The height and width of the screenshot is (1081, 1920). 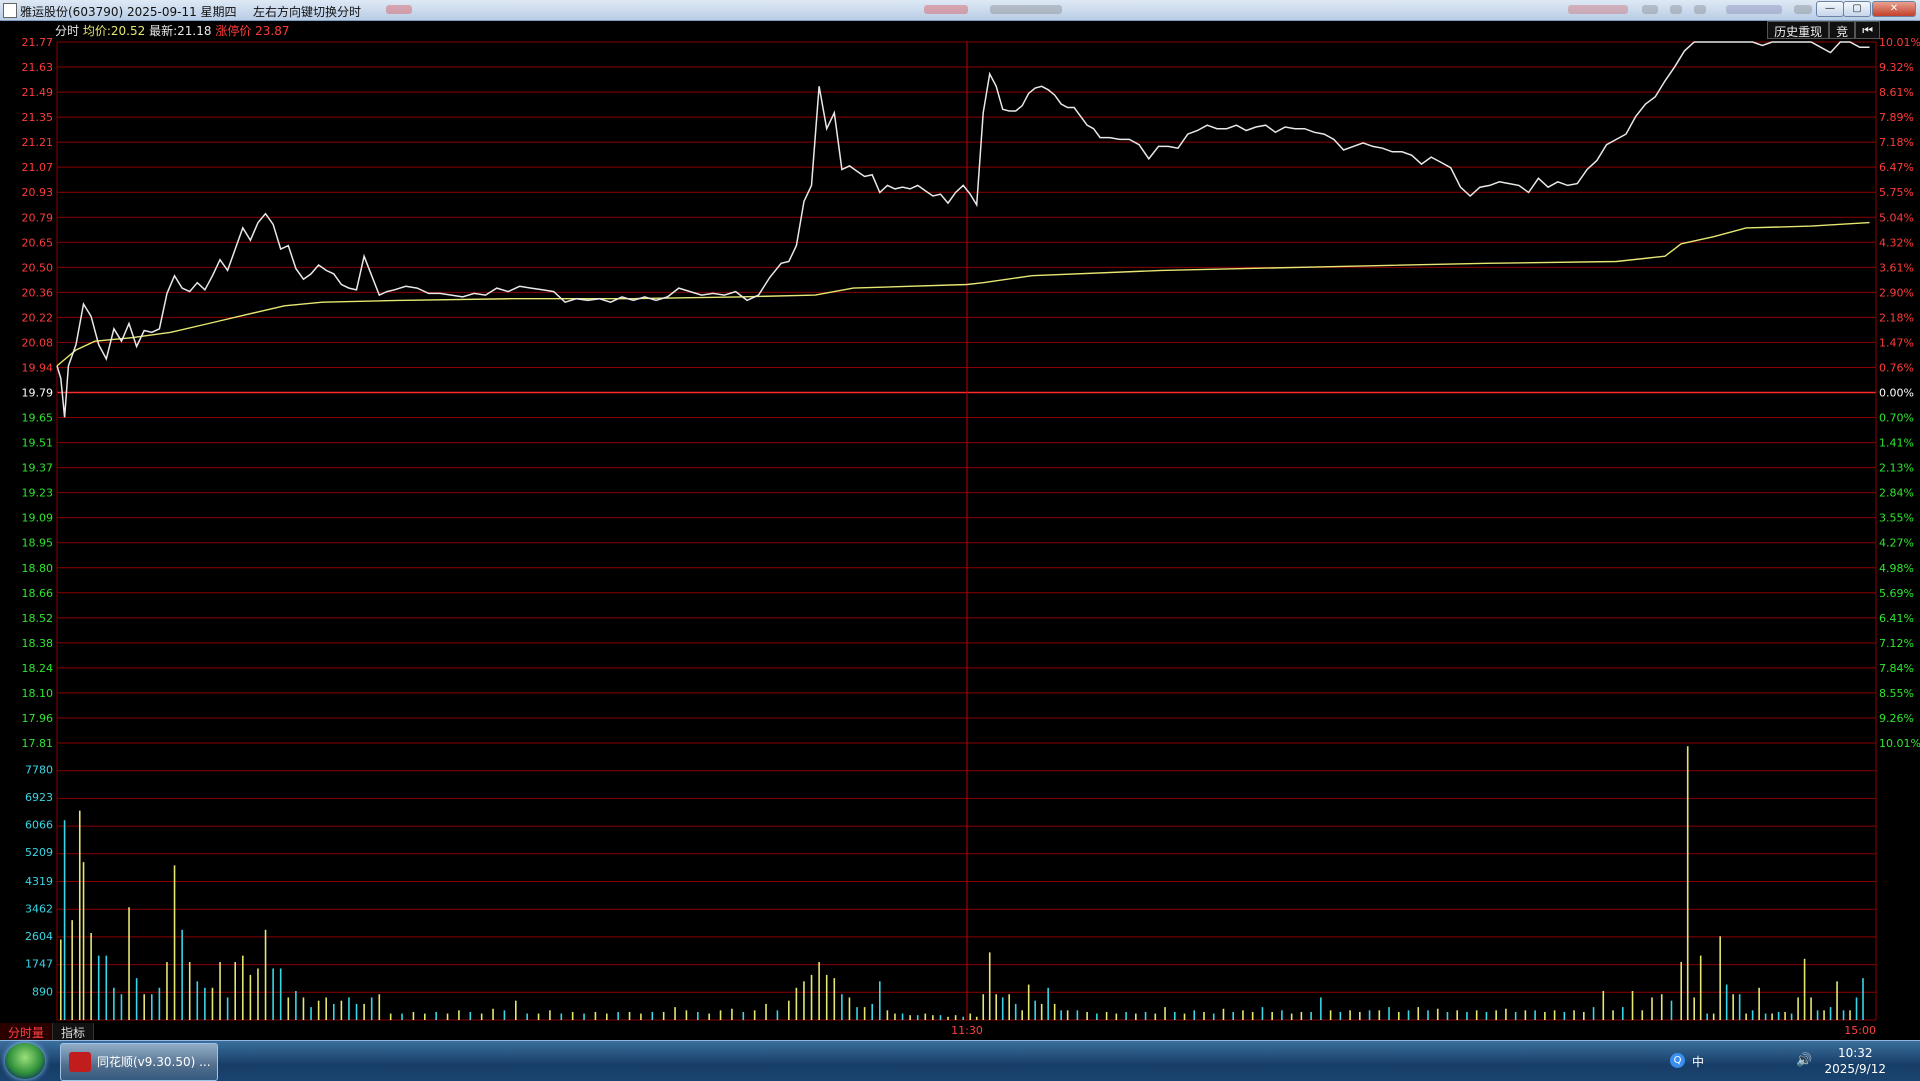 What do you see at coordinates (38, 668) in the screenshot?
I see `price-tick-label: 18.24` at bounding box center [38, 668].